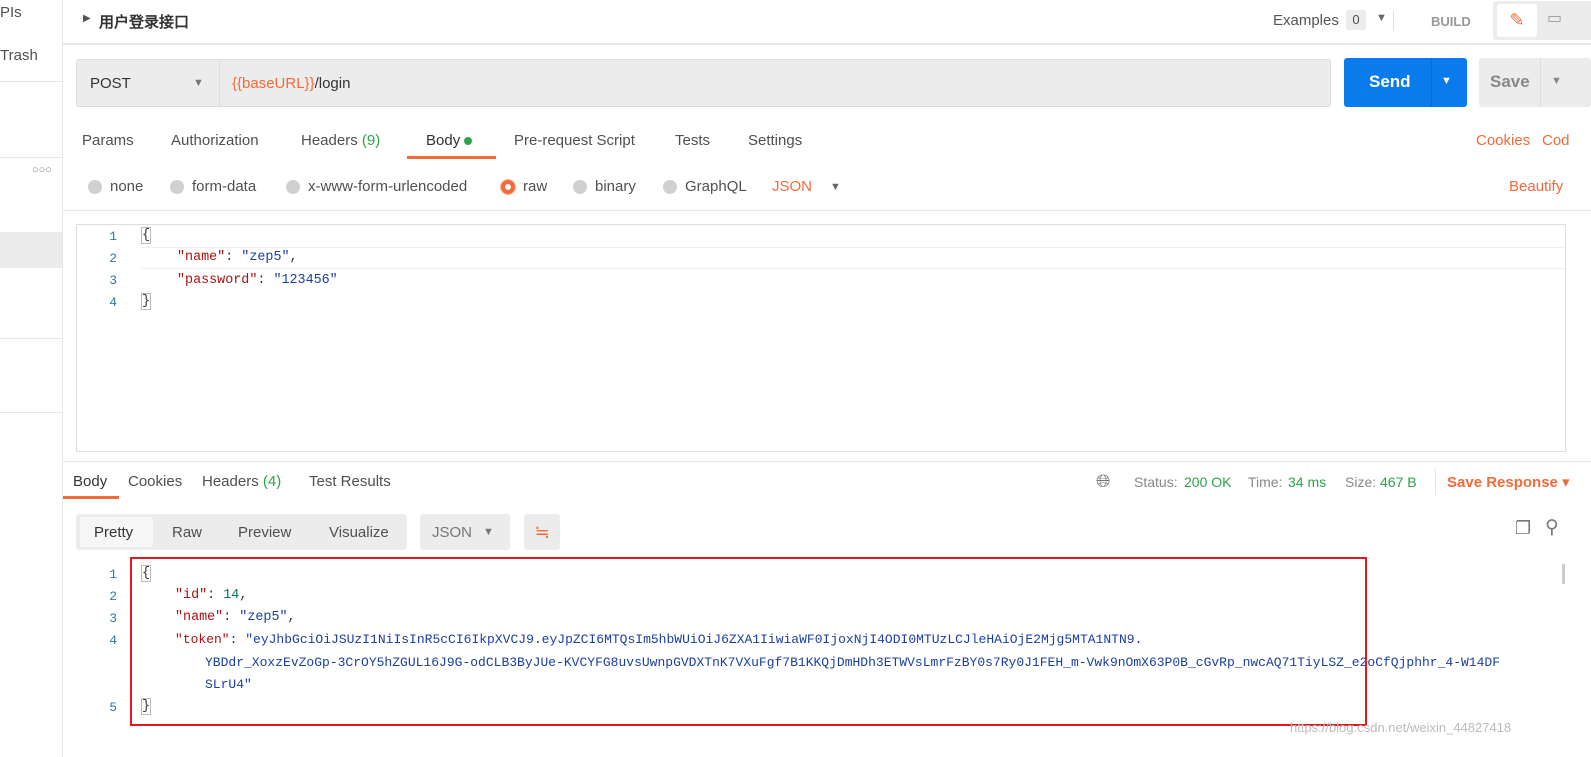 The width and height of the screenshot is (1591, 757). I want to click on examples-dropdown-icon: ▼, so click(1381, 18).